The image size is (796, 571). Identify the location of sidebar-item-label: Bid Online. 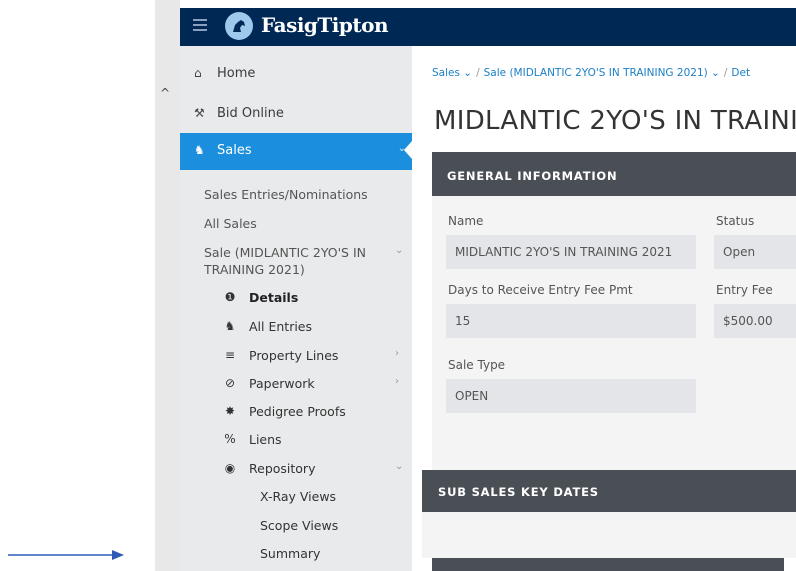
(250, 113).